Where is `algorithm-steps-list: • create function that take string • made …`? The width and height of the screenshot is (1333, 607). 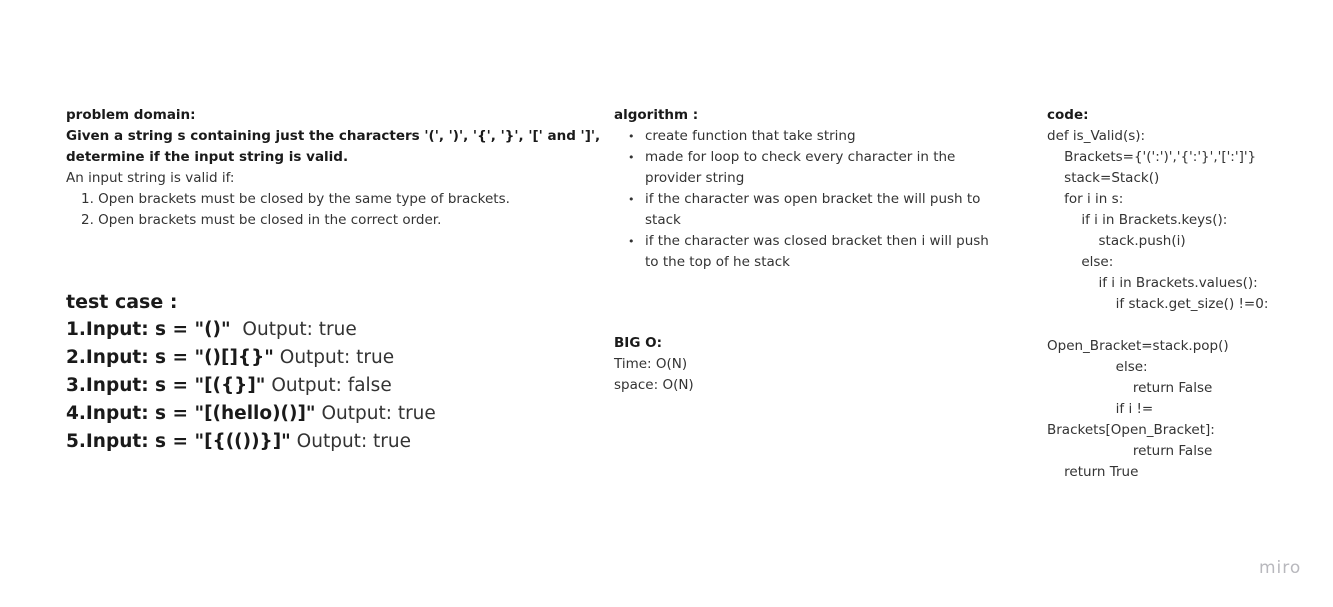 algorithm-steps-list: • create function that take string • made … is located at coordinates (804, 199).